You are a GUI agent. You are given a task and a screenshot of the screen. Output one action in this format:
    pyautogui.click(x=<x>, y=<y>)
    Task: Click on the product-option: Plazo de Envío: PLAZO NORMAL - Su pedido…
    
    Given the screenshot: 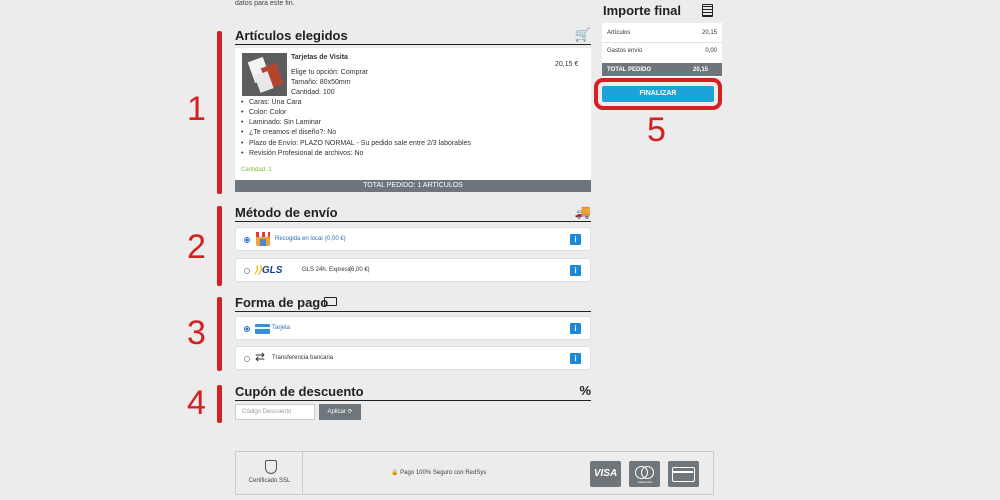 What is the action you would take?
    pyautogui.click(x=356, y=143)
    